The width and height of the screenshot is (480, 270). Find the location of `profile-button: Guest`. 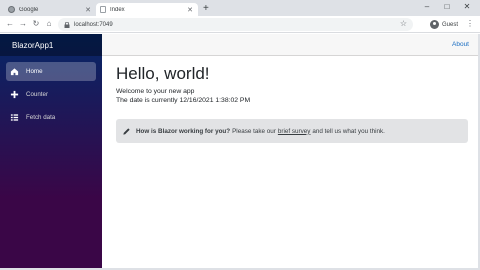

profile-button: Guest is located at coordinates (444, 24).